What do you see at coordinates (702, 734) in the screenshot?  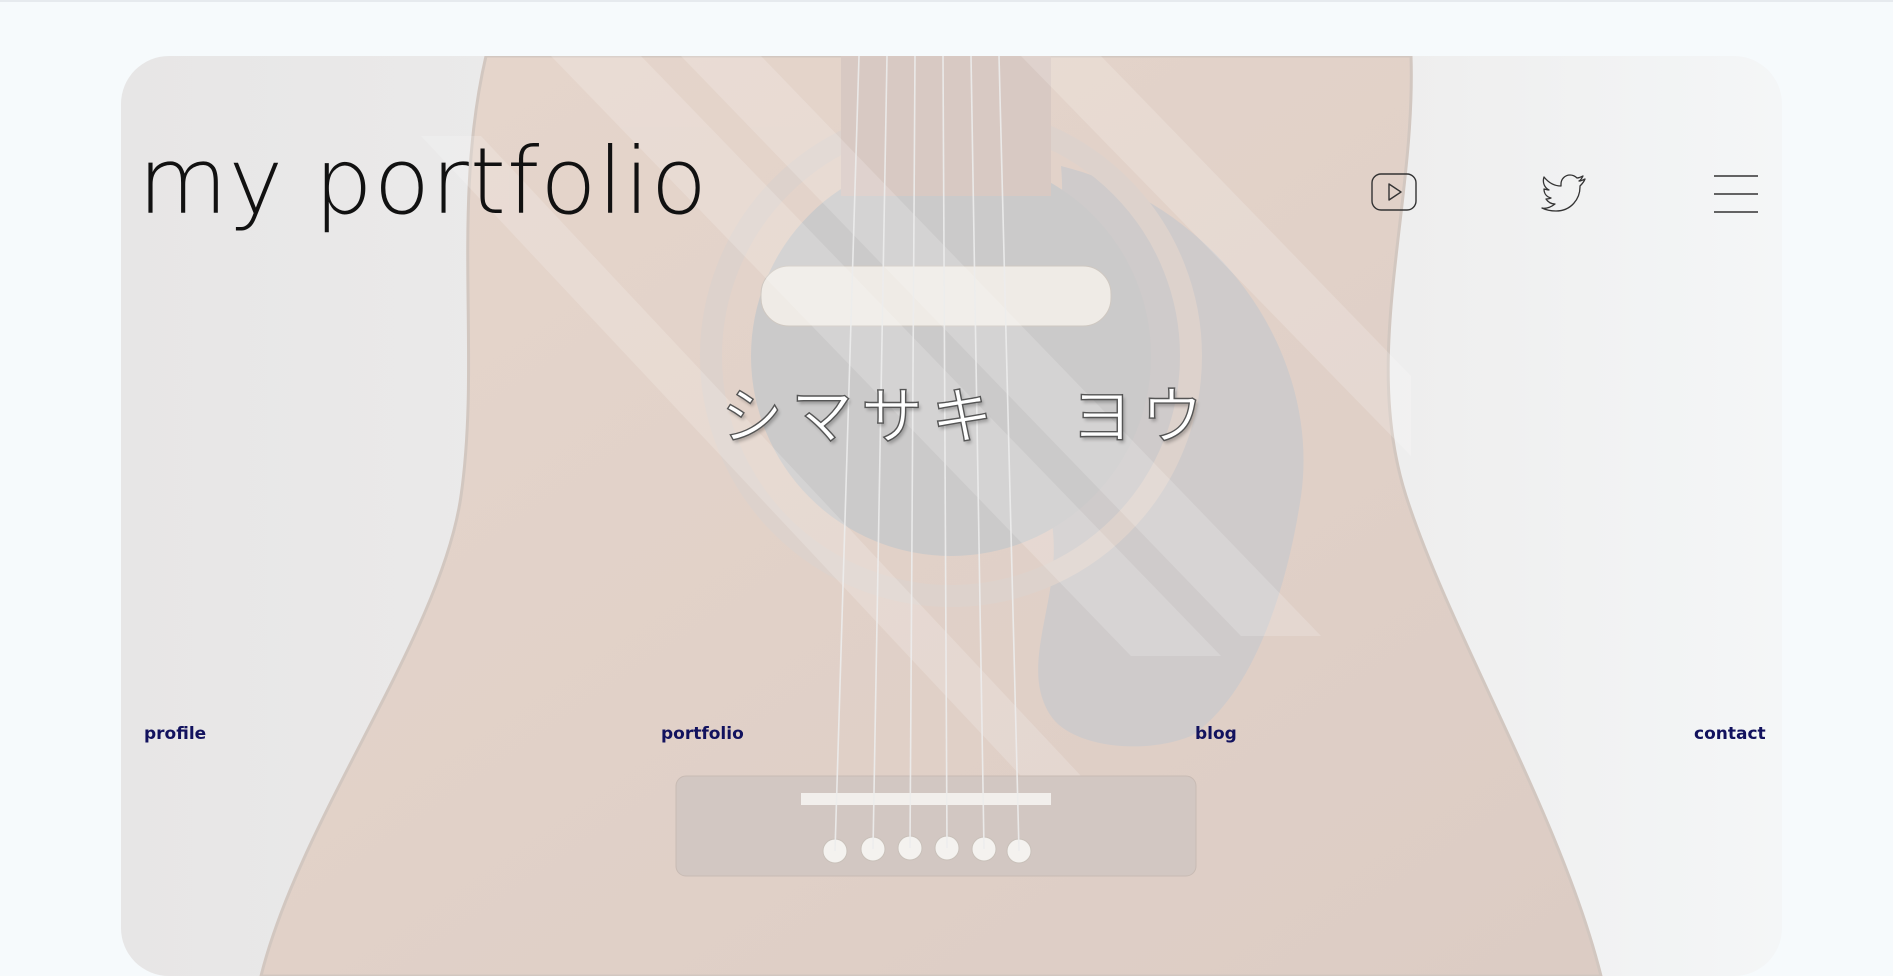 I see `nav-link-portfolio: portfolio` at bounding box center [702, 734].